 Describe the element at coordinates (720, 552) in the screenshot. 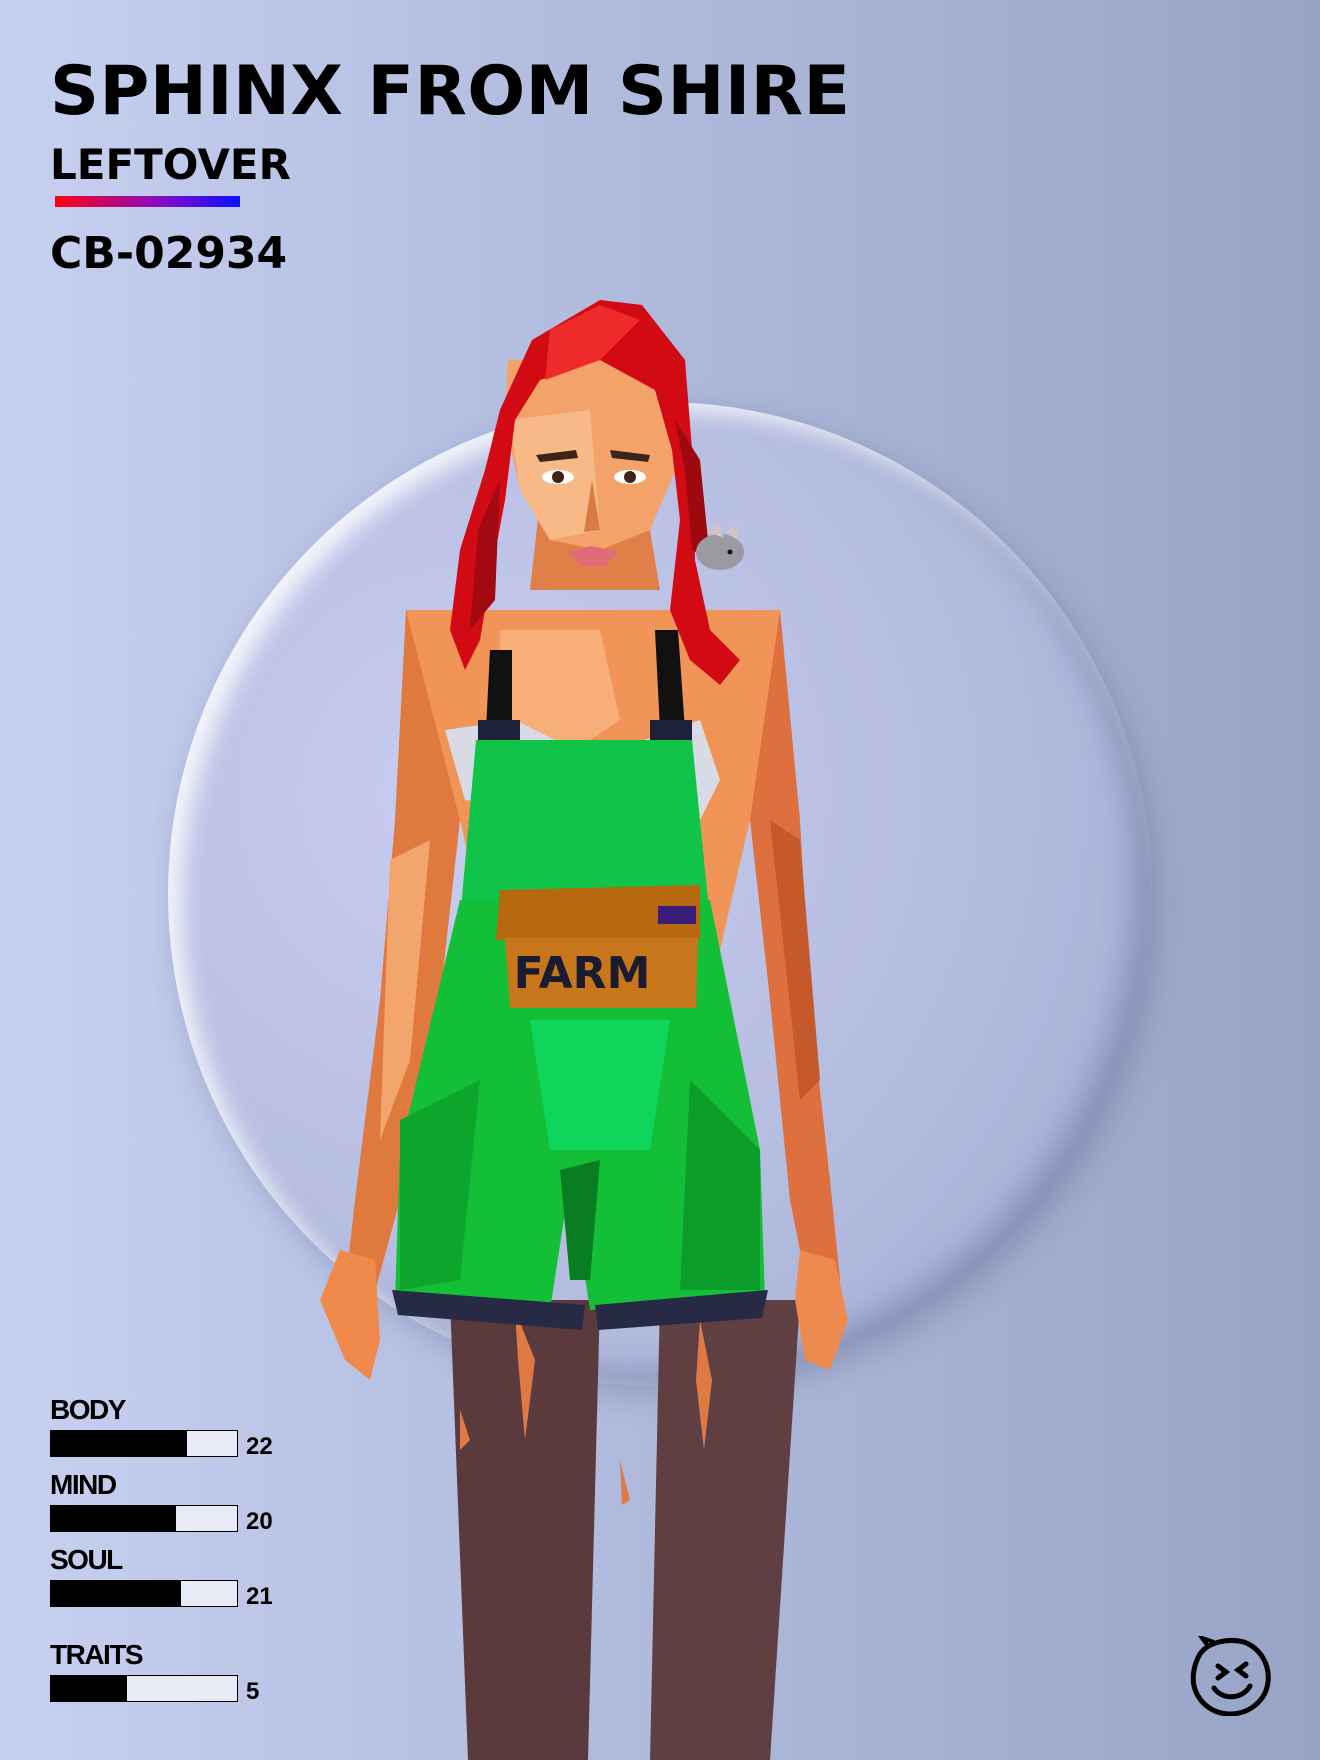

I see `mouse` at that location.